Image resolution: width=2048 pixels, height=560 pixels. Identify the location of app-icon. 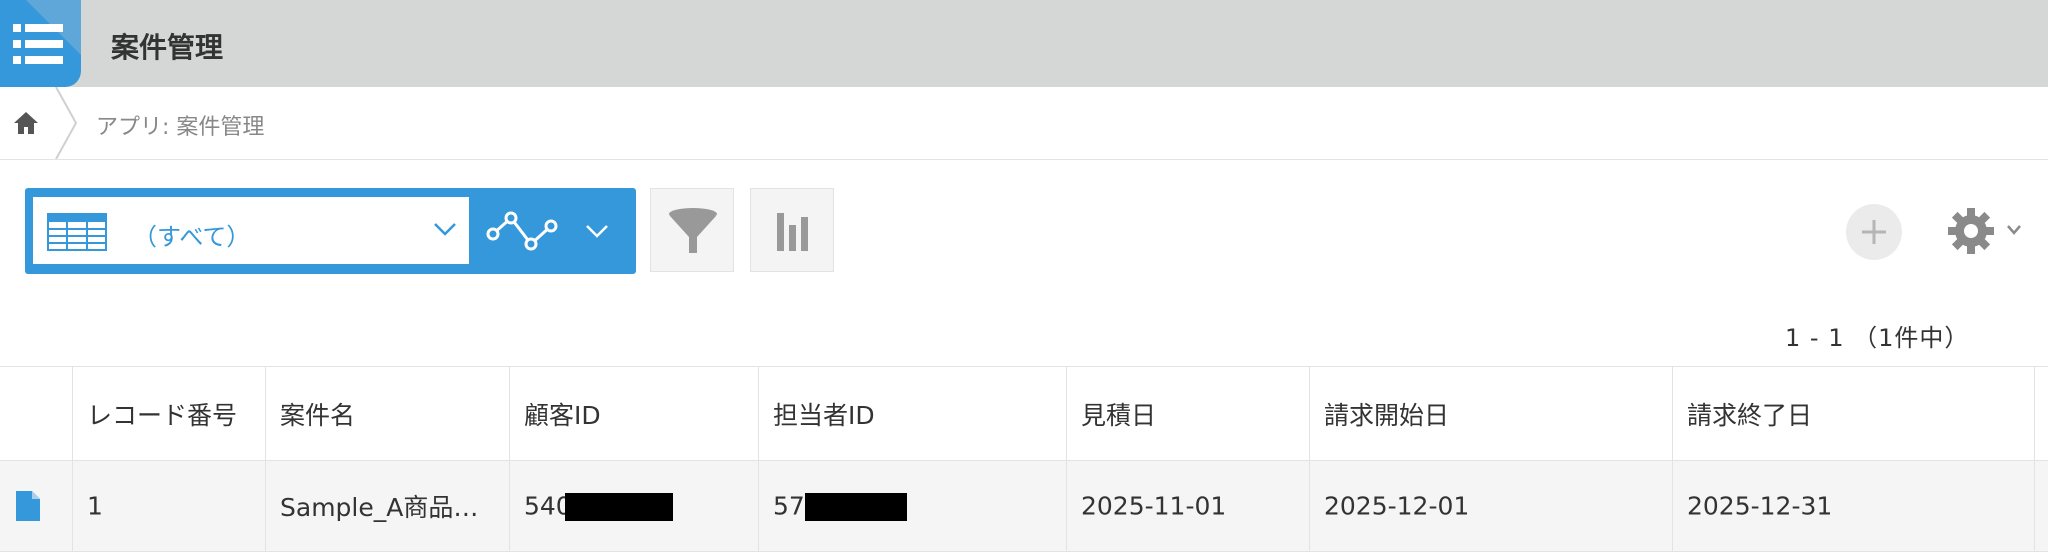
(40, 43).